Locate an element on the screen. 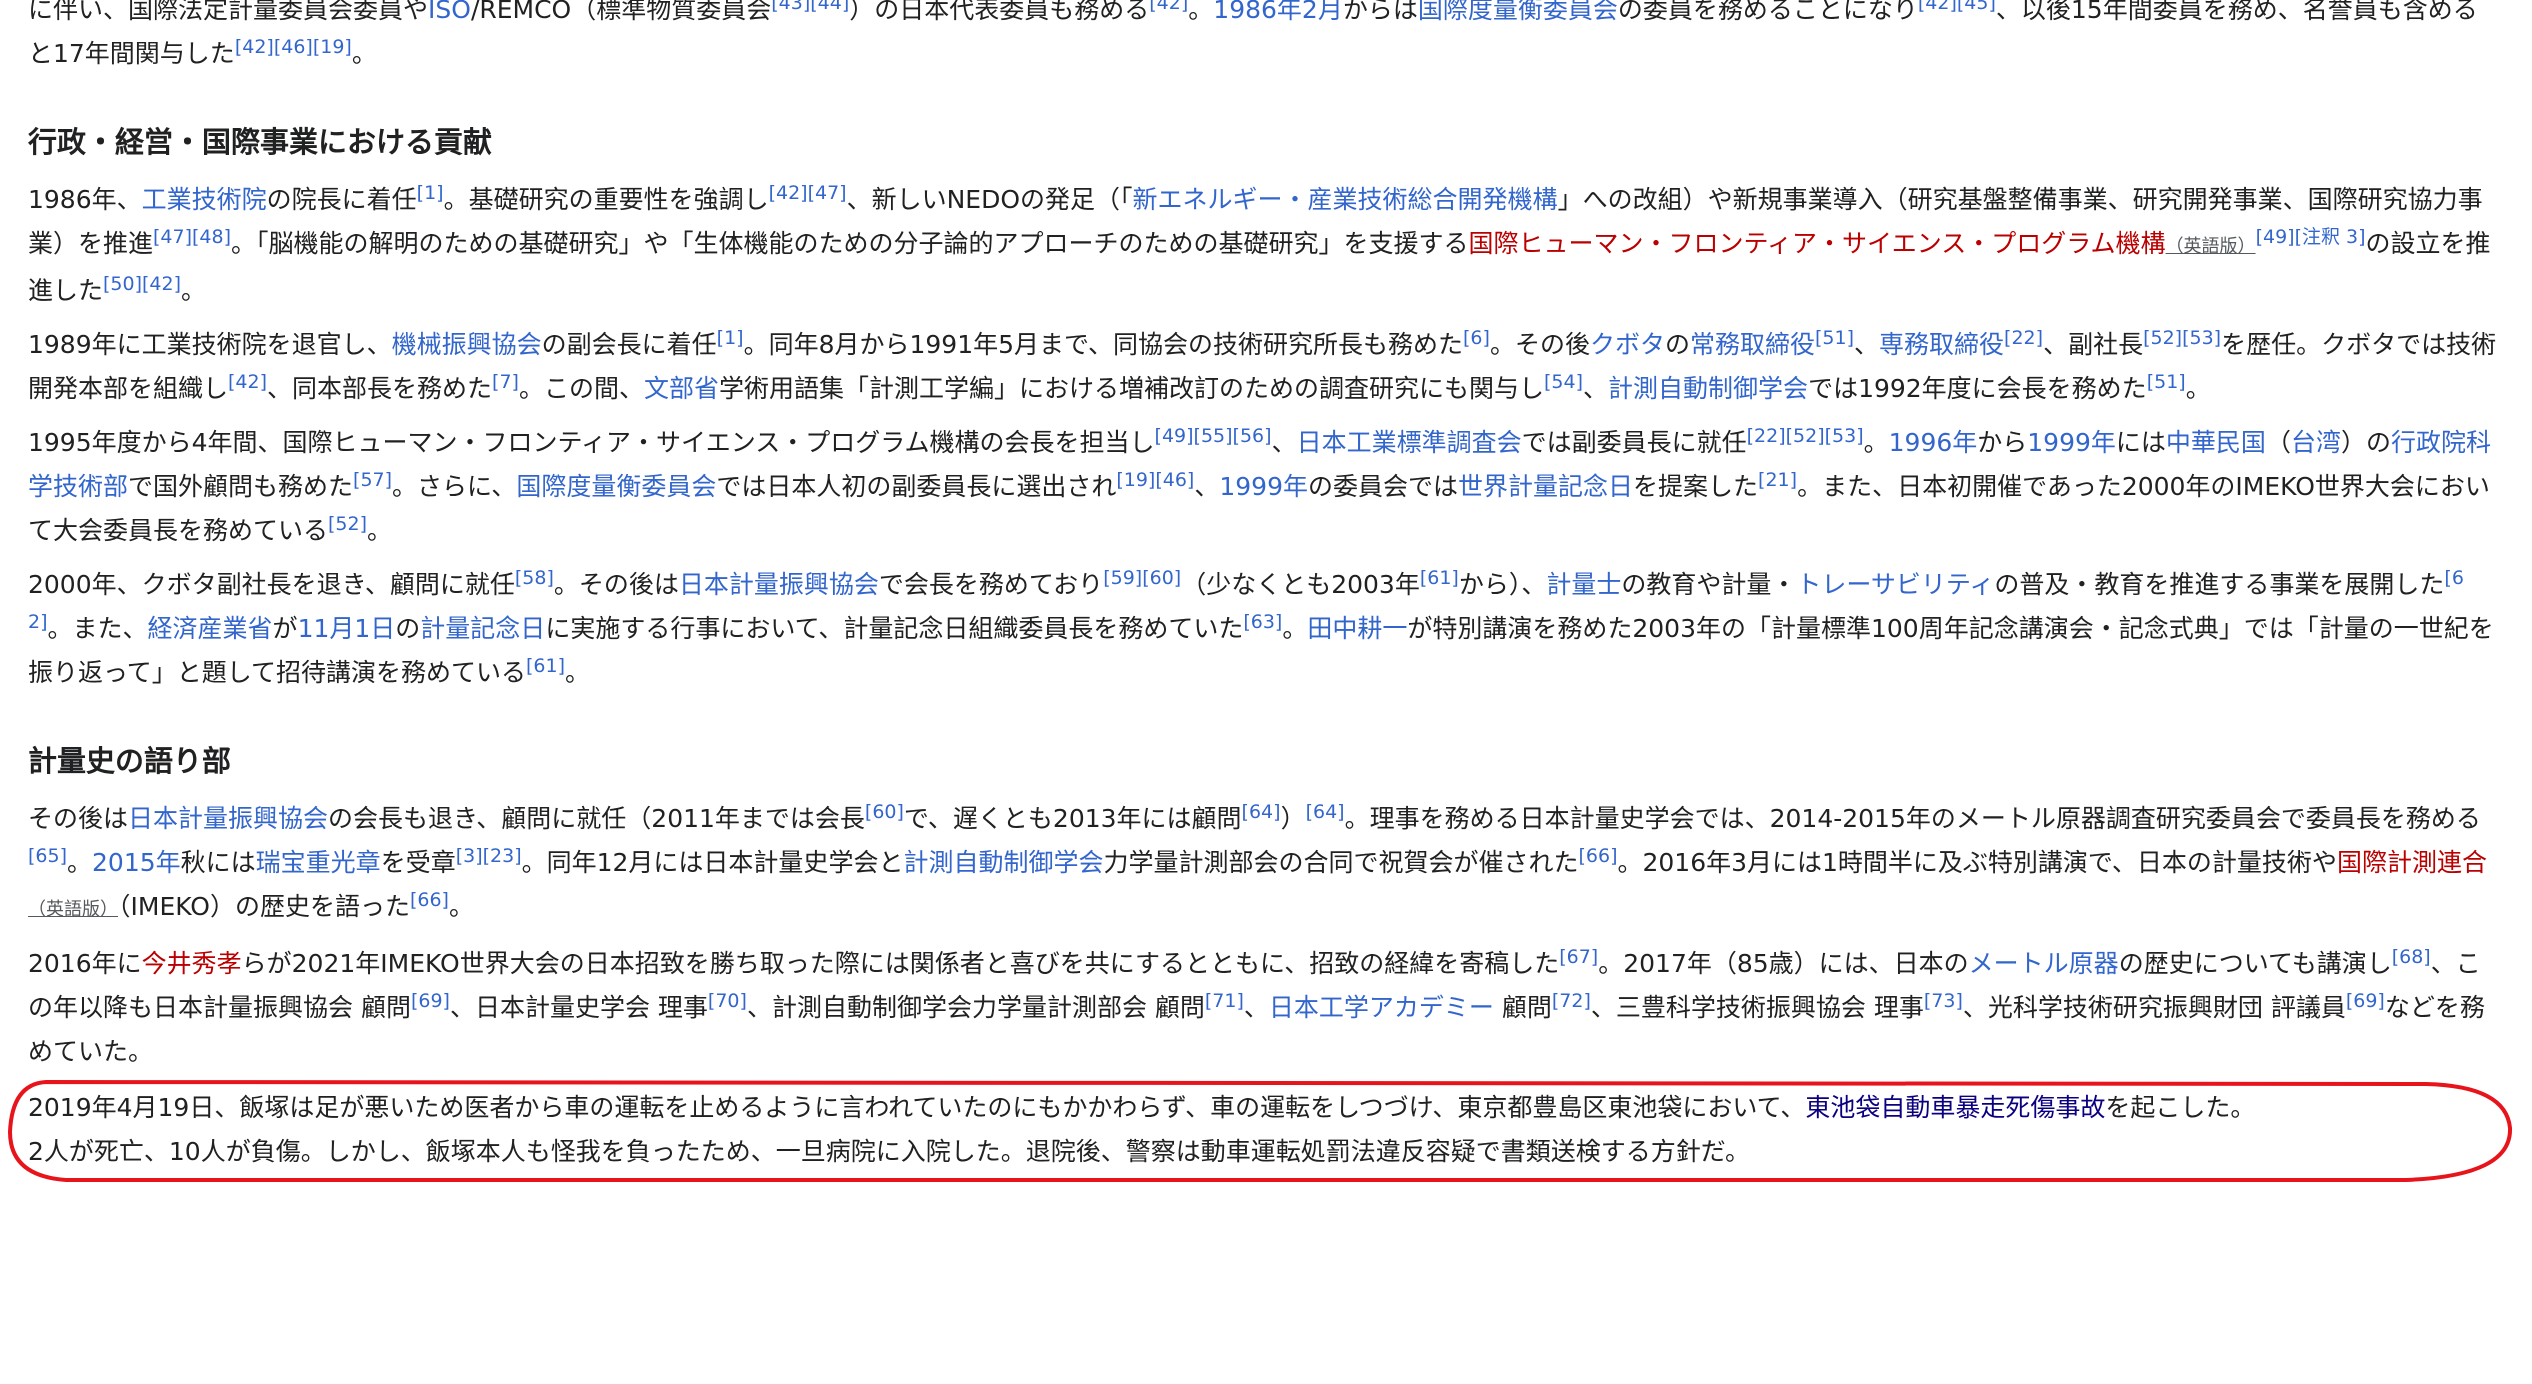 The image size is (2532, 1384). wiki-link: ISO is located at coordinates (449, 12).